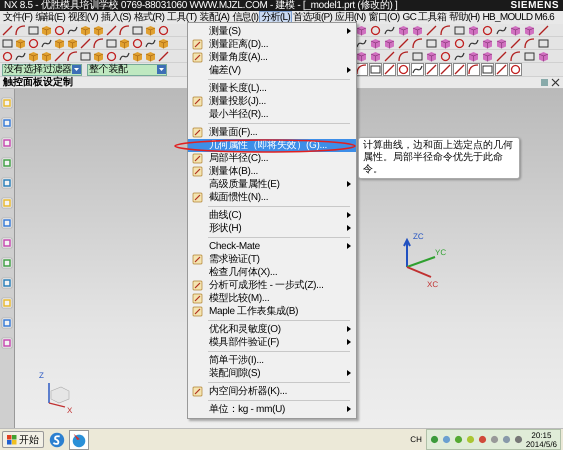  Describe the element at coordinates (127, 70) in the screenshot. I see `assembly-scope-dropdown: 整个装配` at that location.